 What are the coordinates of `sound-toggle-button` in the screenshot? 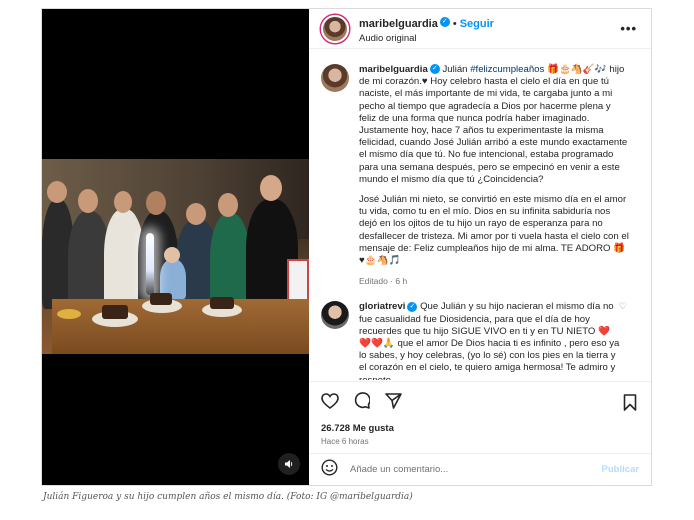 It's located at (289, 464).